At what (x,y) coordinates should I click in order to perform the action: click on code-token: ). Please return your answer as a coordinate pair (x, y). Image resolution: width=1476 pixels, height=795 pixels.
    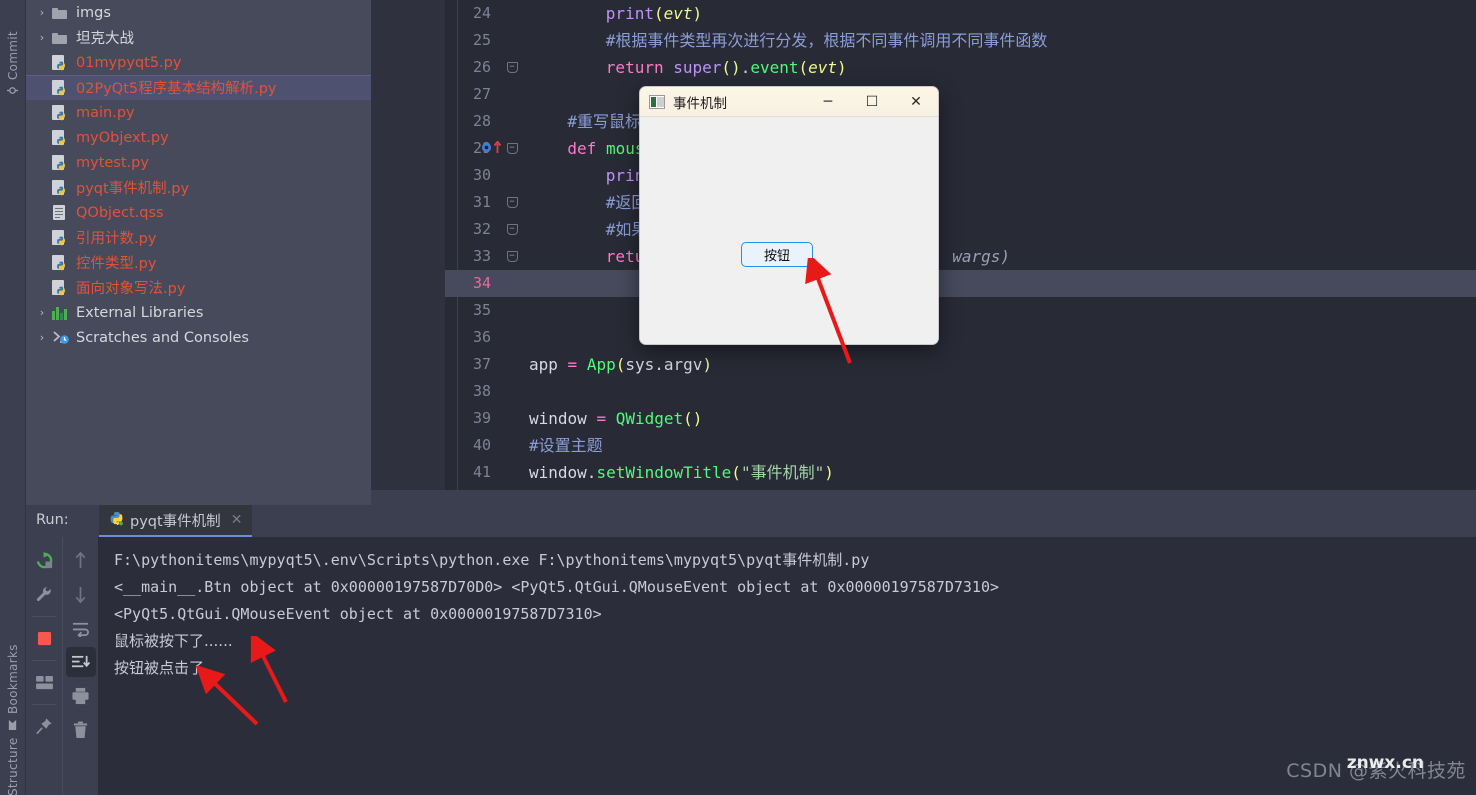
    Looking at the image, I should click on (697, 418).